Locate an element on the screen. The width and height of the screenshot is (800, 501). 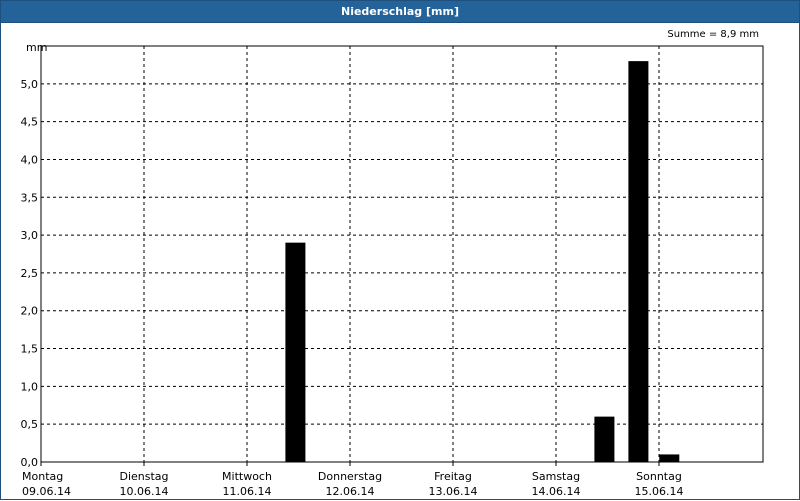
x-tick-date-label: 10.06.14 is located at coordinates (144, 491).